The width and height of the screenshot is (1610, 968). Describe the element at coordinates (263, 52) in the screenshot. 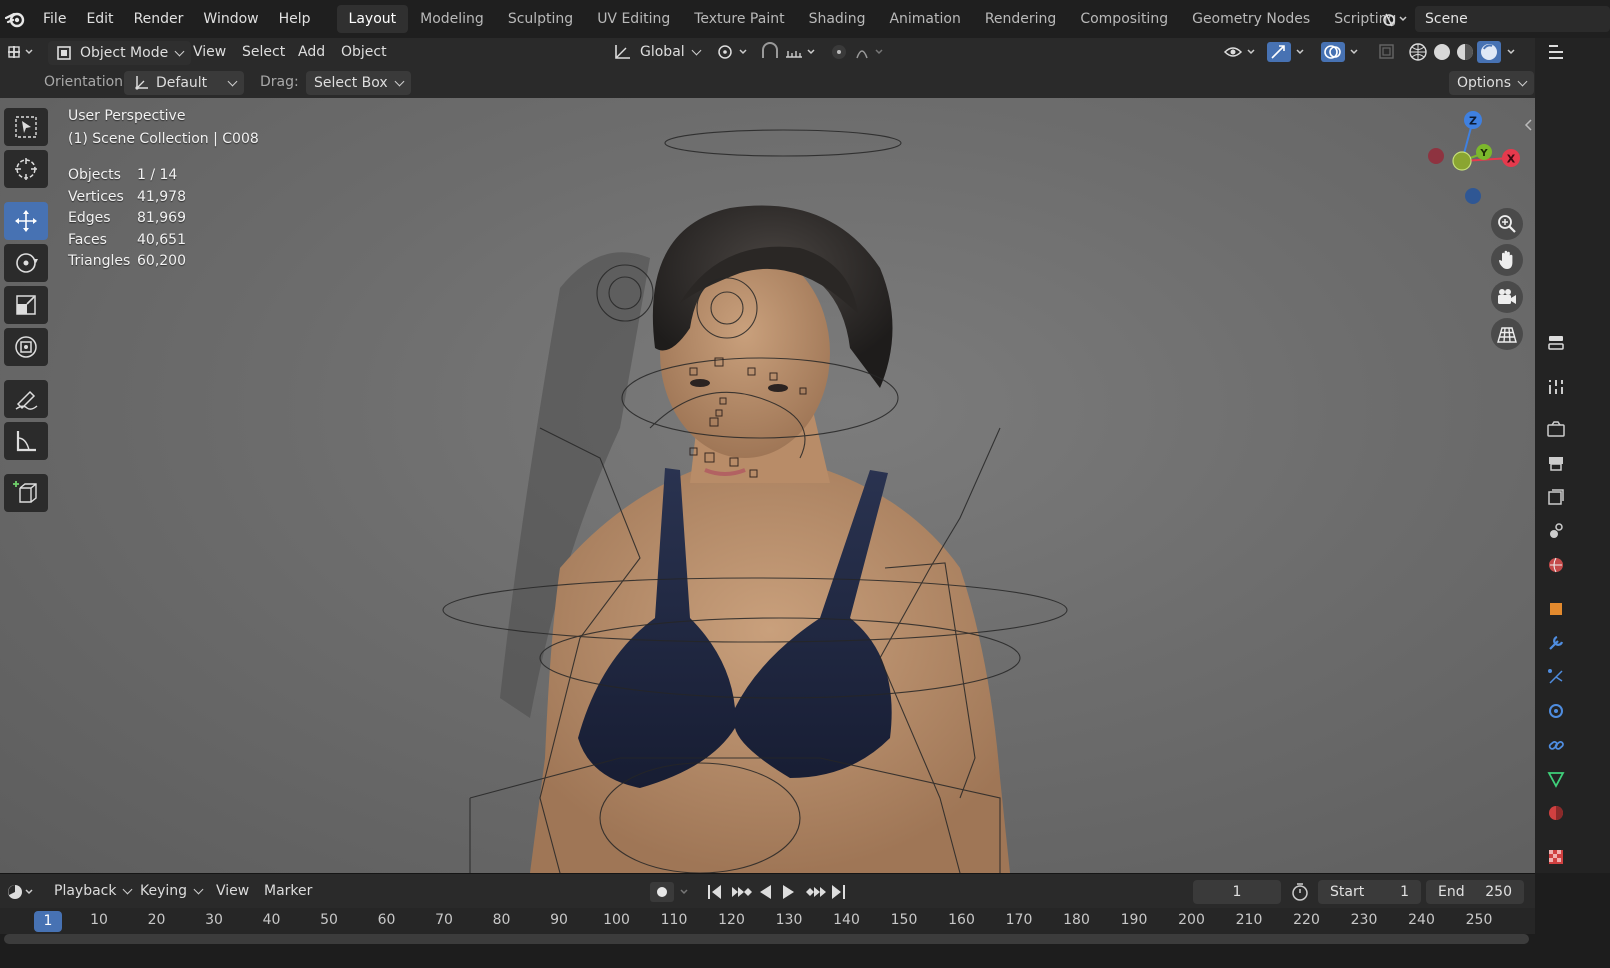

I see `menu-select: Select` at that location.